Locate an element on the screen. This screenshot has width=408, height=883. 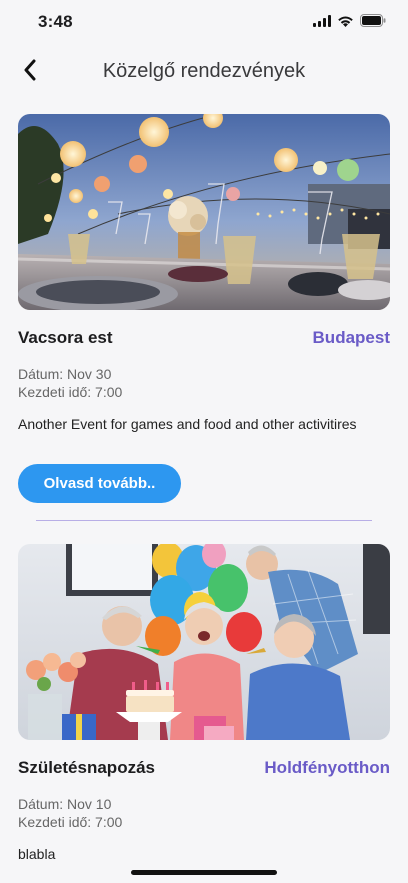
event-title-row: Születésnapozás Holdfényotthon is located at coordinates (204, 771).